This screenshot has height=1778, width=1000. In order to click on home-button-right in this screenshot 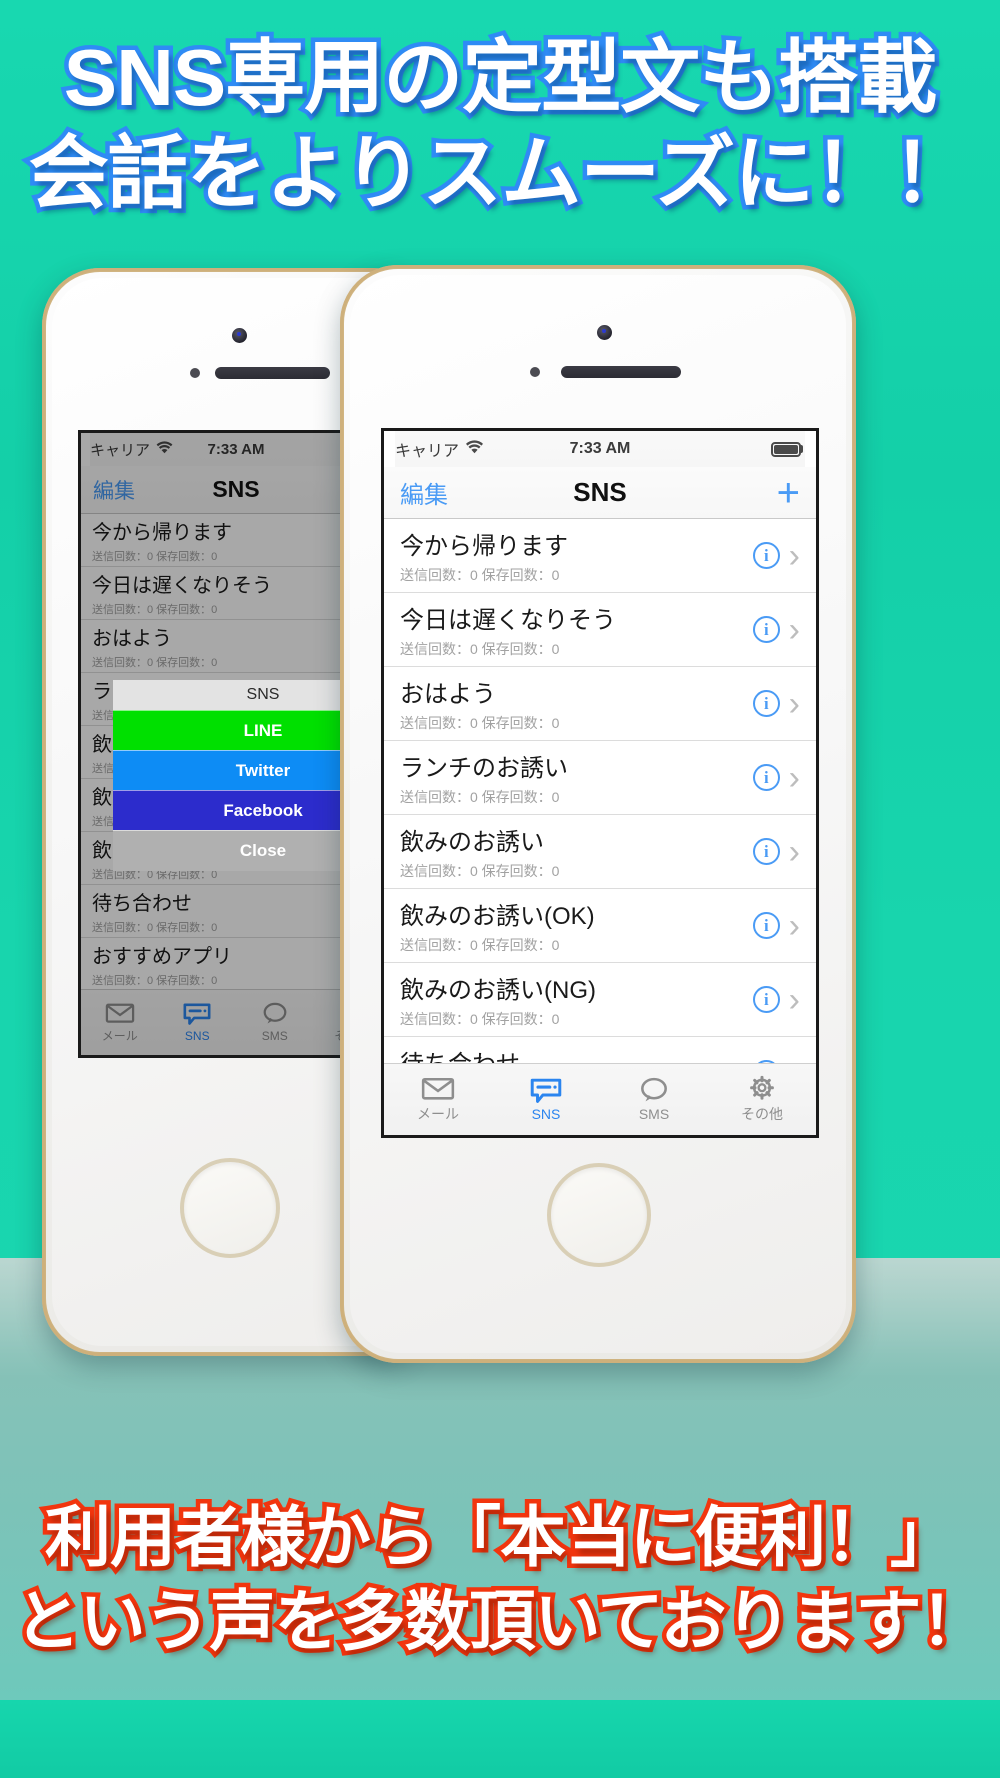, I will do `click(599, 1215)`.